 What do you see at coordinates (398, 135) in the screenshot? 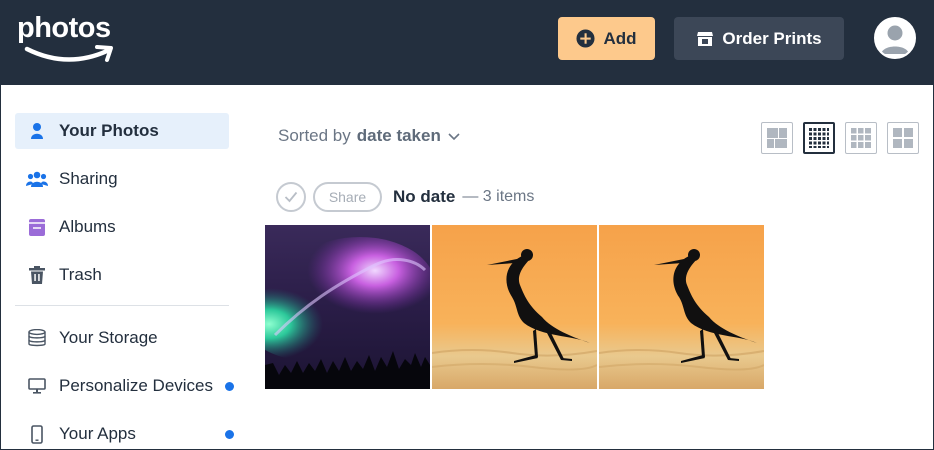
I see `sort-value: date taken` at bounding box center [398, 135].